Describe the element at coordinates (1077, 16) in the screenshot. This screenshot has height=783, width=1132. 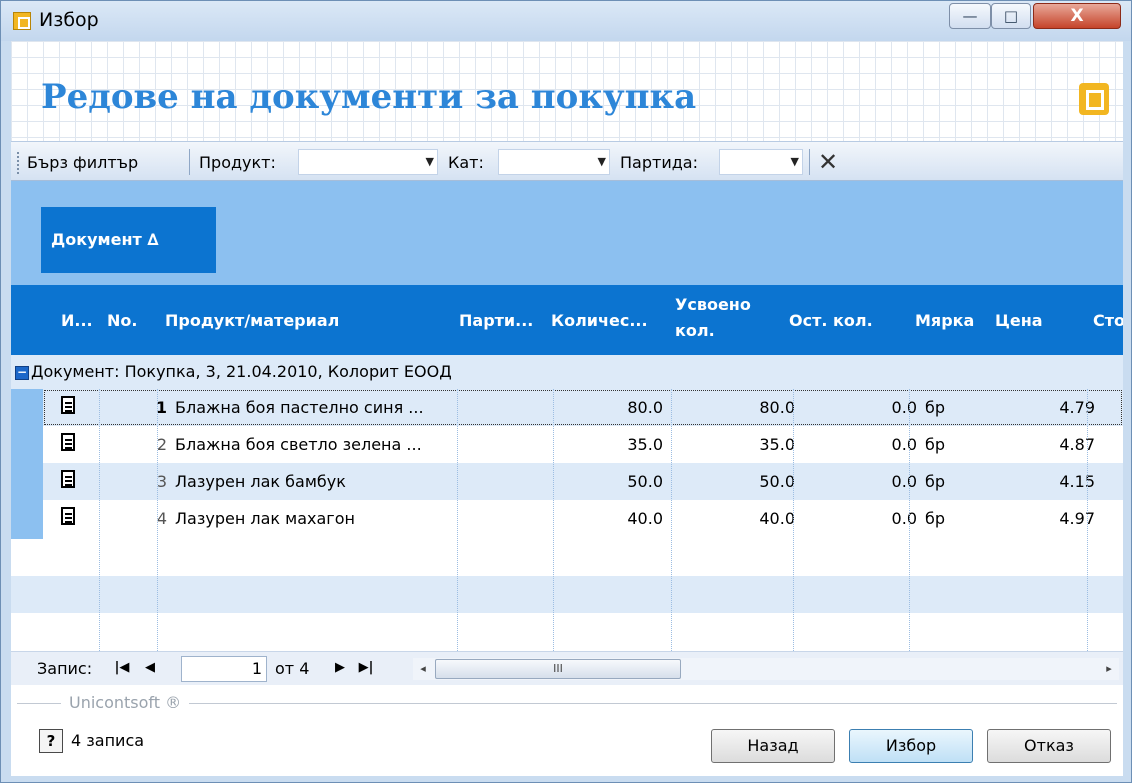
I see `close-button: X` at that location.